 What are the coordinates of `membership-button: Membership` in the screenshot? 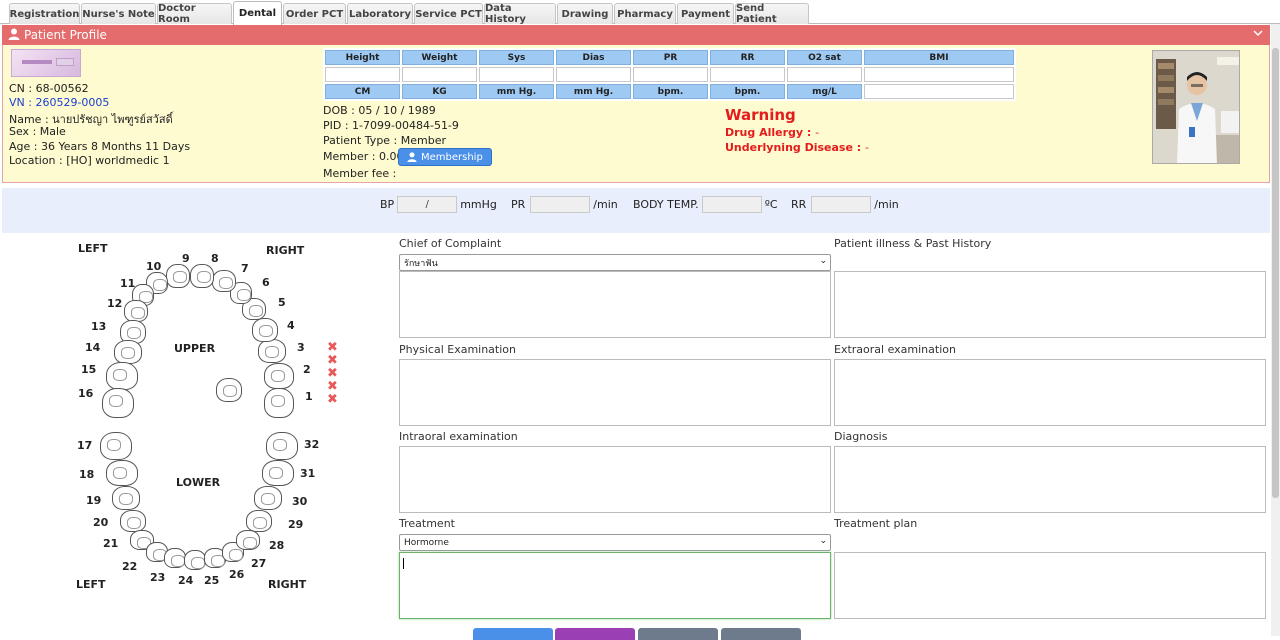 It's located at (445, 157).